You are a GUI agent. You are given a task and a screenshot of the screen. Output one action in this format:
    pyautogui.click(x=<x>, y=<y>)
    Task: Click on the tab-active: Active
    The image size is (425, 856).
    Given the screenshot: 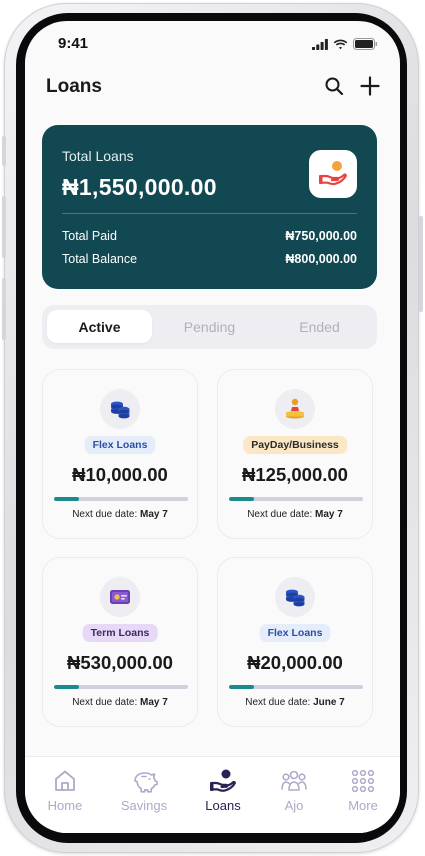 What is the action you would take?
    pyautogui.click(x=99, y=326)
    